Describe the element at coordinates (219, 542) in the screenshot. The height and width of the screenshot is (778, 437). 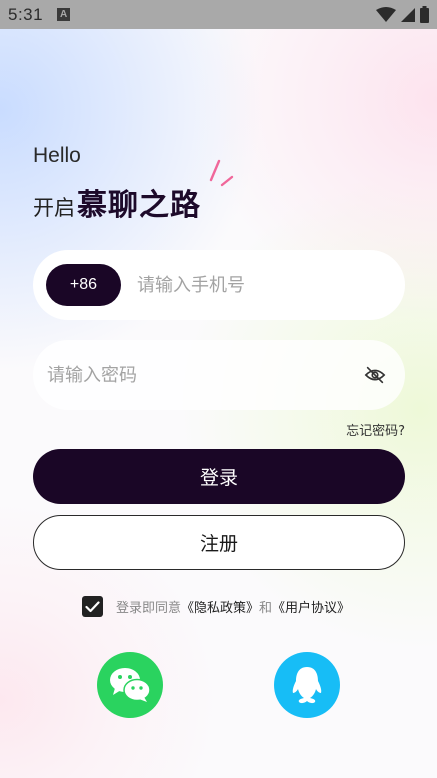
I see `register-button: 注册` at that location.